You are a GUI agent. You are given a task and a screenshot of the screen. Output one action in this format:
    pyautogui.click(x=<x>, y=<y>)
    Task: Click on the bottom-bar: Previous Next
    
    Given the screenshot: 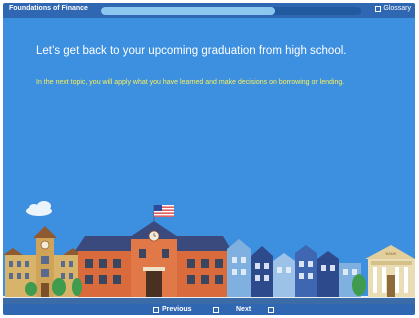 What is the action you would take?
    pyautogui.click(x=209, y=309)
    